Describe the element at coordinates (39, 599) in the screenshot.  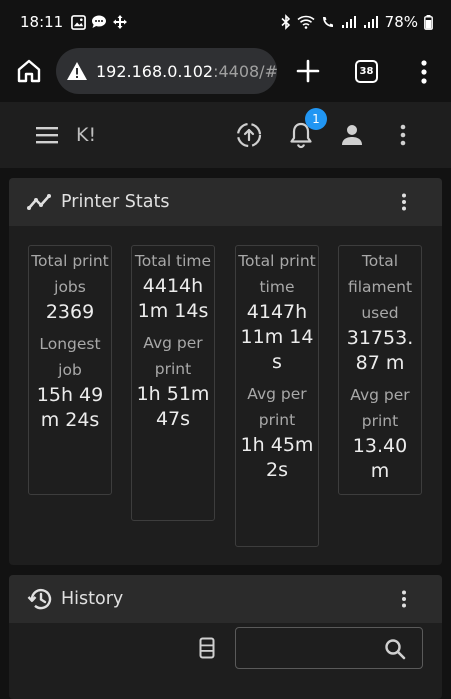
I see `history-icon` at that location.